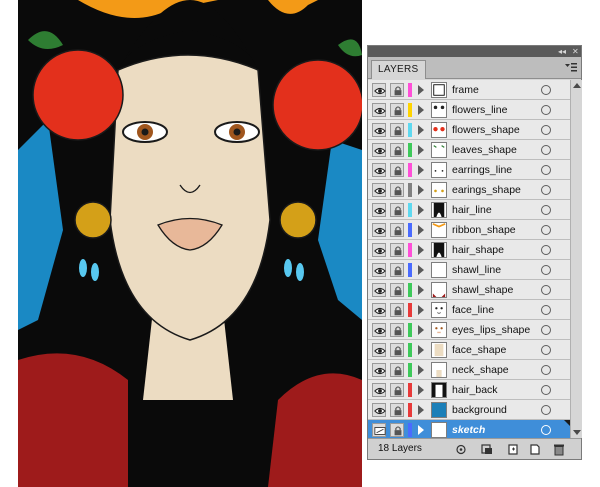  I want to click on layer-row-hair_line: hair_line, so click(469, 210).